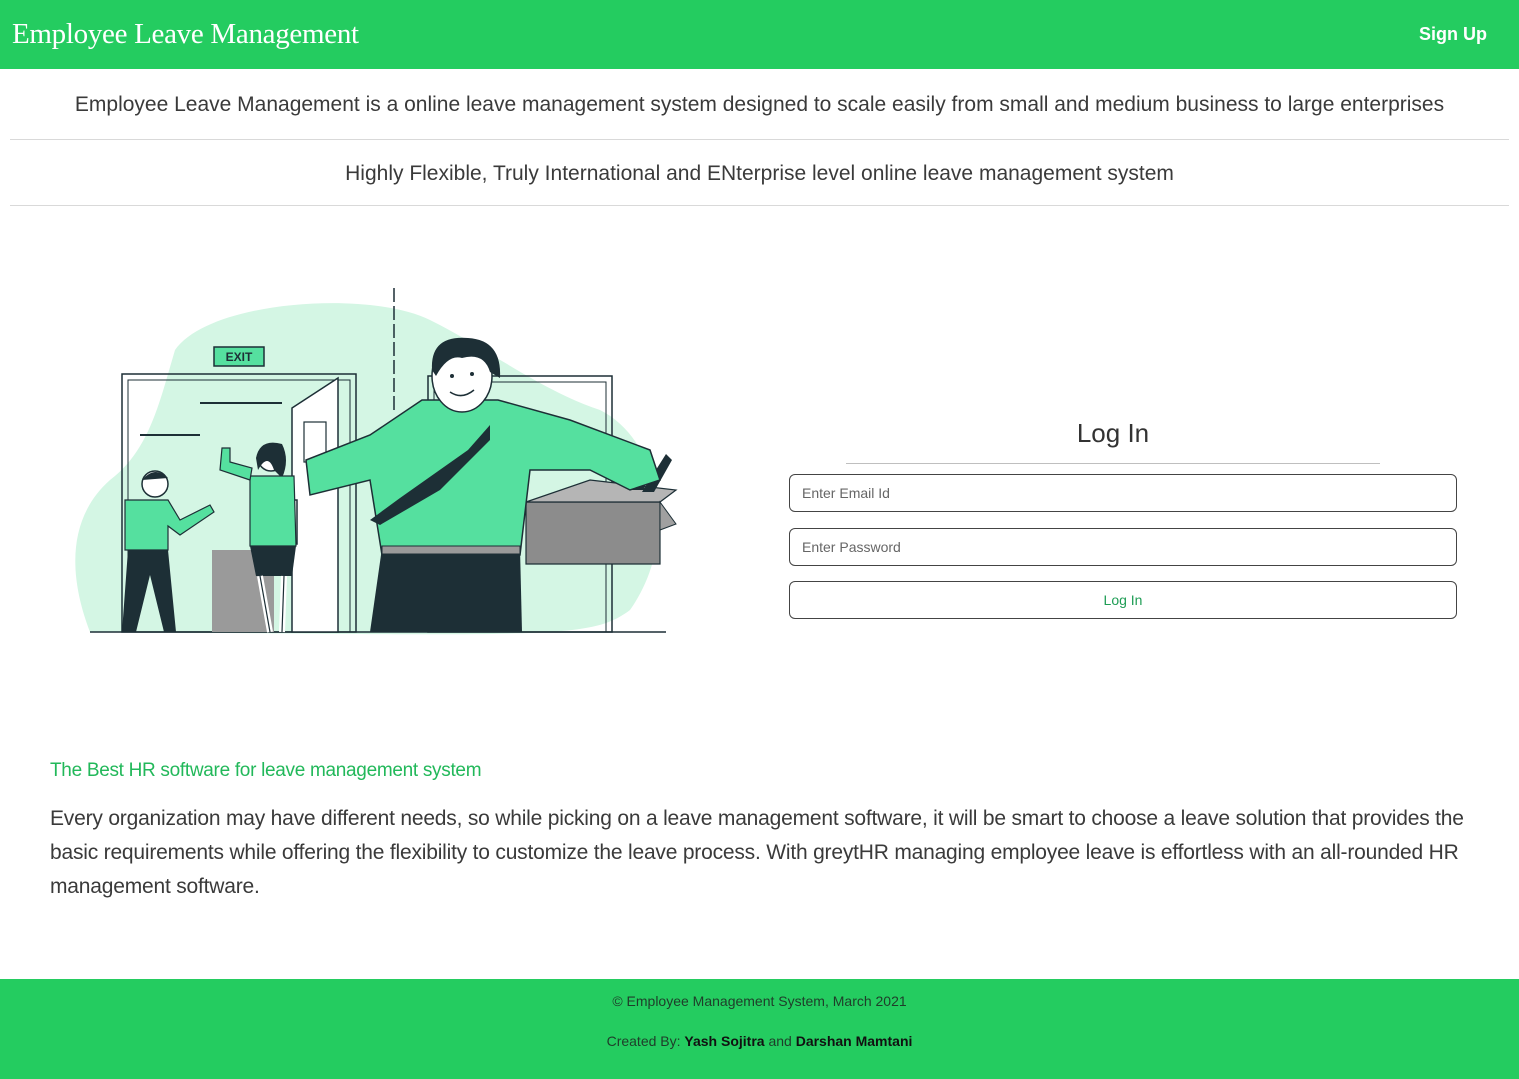 This screenshot has height=1079, width=1519. What do you see at coordinates (1453, 34) in the screenshot?
I see `signup-link: Sign Up` at bounding box center [1453, 34].